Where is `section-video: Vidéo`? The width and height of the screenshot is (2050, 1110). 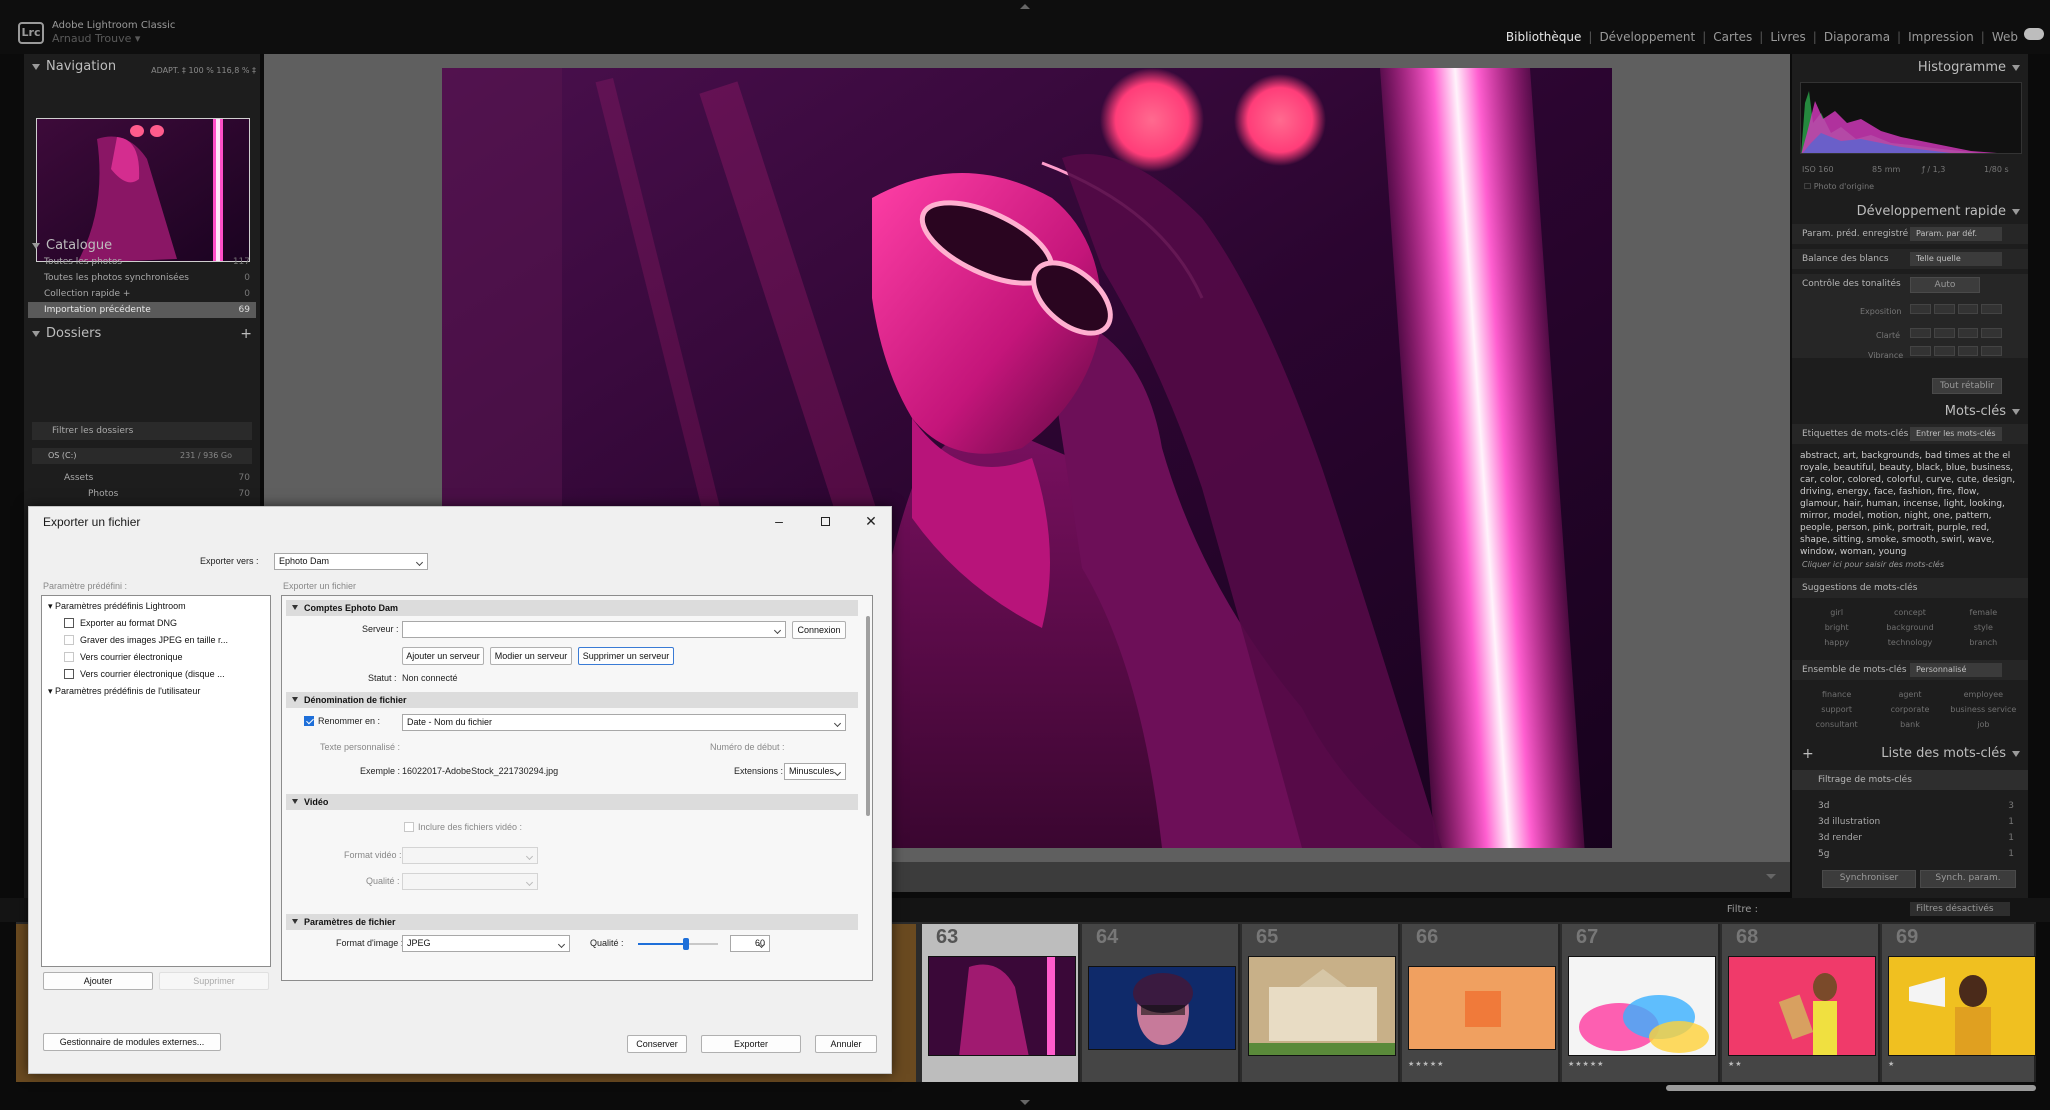
section-video: Vidéo is located at coordinates (572, 802).